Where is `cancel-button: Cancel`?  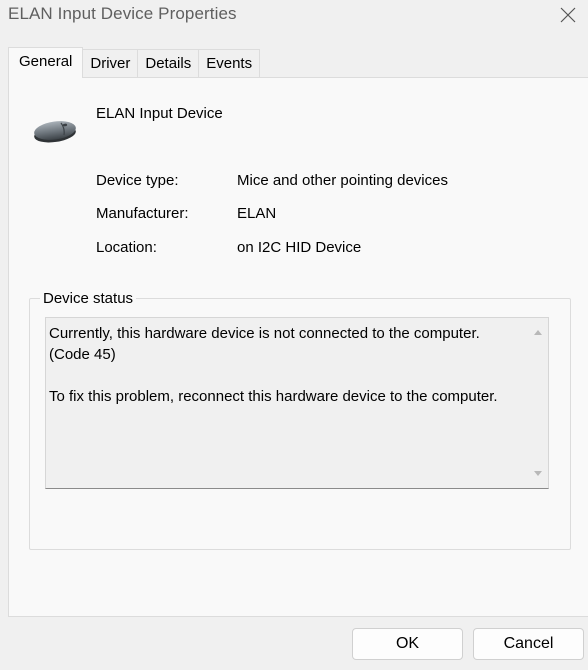 cancel-button: Cancel is located at coordinates (528, 644).